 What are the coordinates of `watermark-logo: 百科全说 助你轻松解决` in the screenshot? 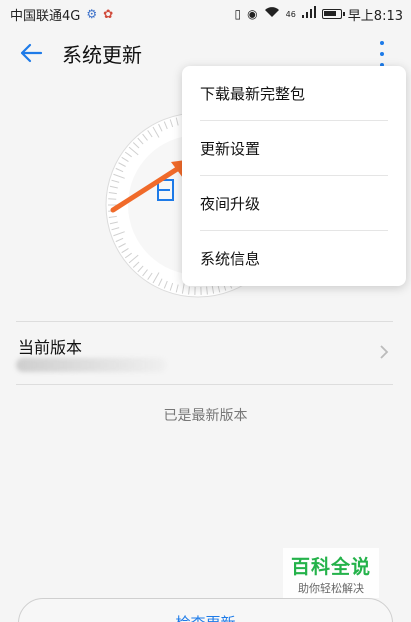 It's located at (331, 573).